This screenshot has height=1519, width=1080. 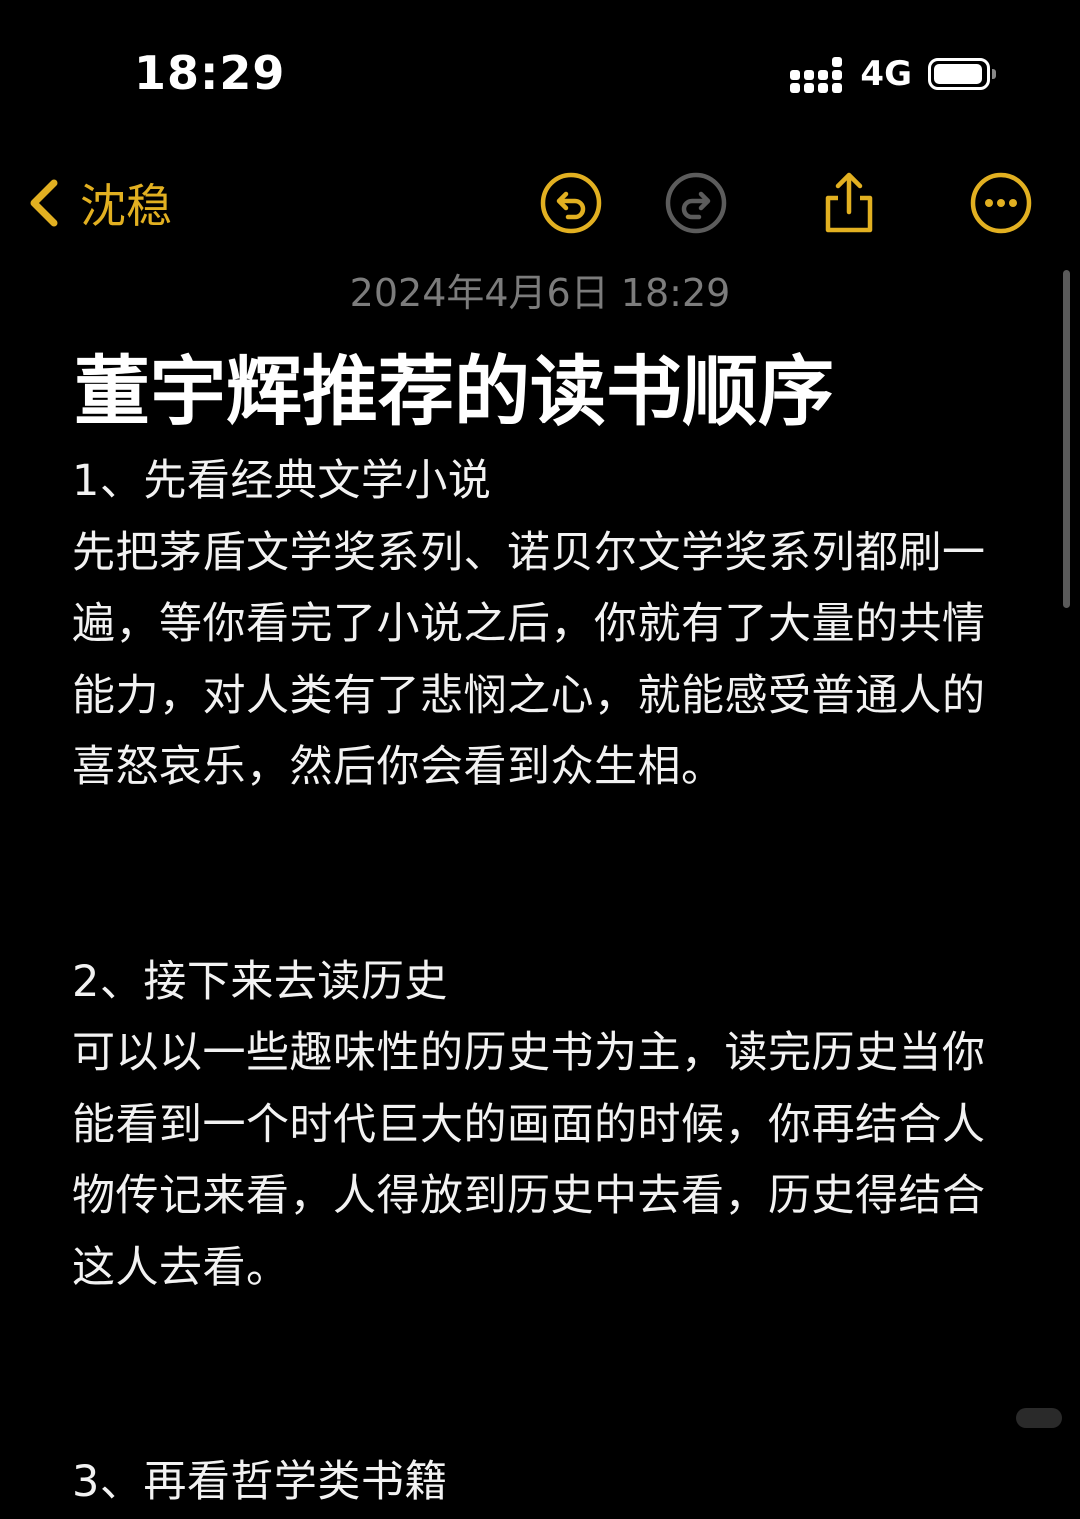 I want to click on section-heading: 2、接下来去读历史, so click(x=260, y=981).